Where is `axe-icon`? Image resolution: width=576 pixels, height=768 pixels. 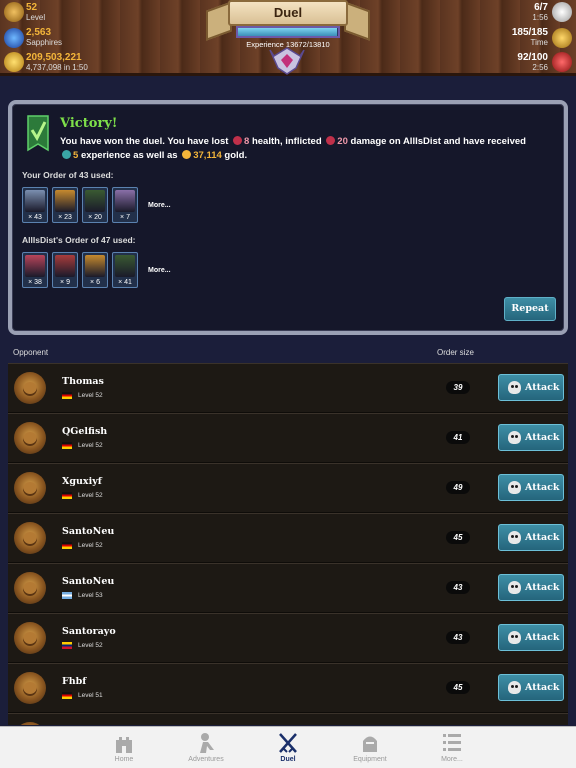 axe-icon is located at coordinates (35, 266).